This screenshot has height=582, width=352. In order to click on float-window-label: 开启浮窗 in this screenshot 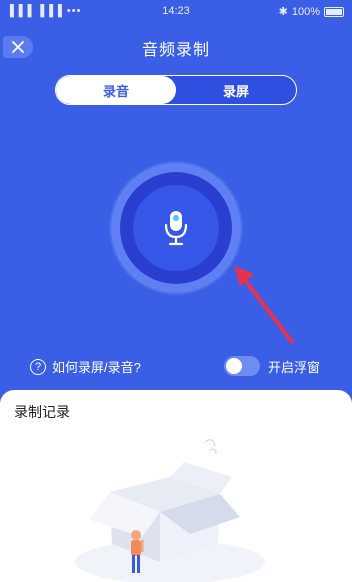, I will do `click(294, 367)`.